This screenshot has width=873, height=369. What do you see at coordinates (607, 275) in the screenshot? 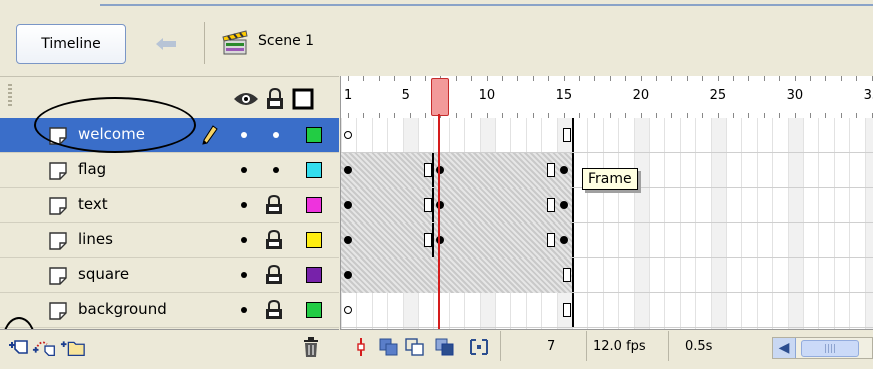
I see `frame-row-square` at bounding box center [607, 275].